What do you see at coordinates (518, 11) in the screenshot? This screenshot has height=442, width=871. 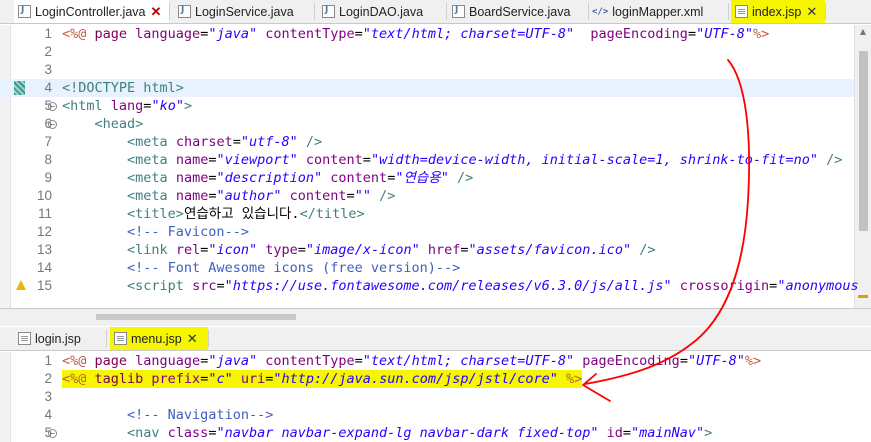 I see `tab-boardservice-java: BoardService.java` at bounding box center [518, 11].